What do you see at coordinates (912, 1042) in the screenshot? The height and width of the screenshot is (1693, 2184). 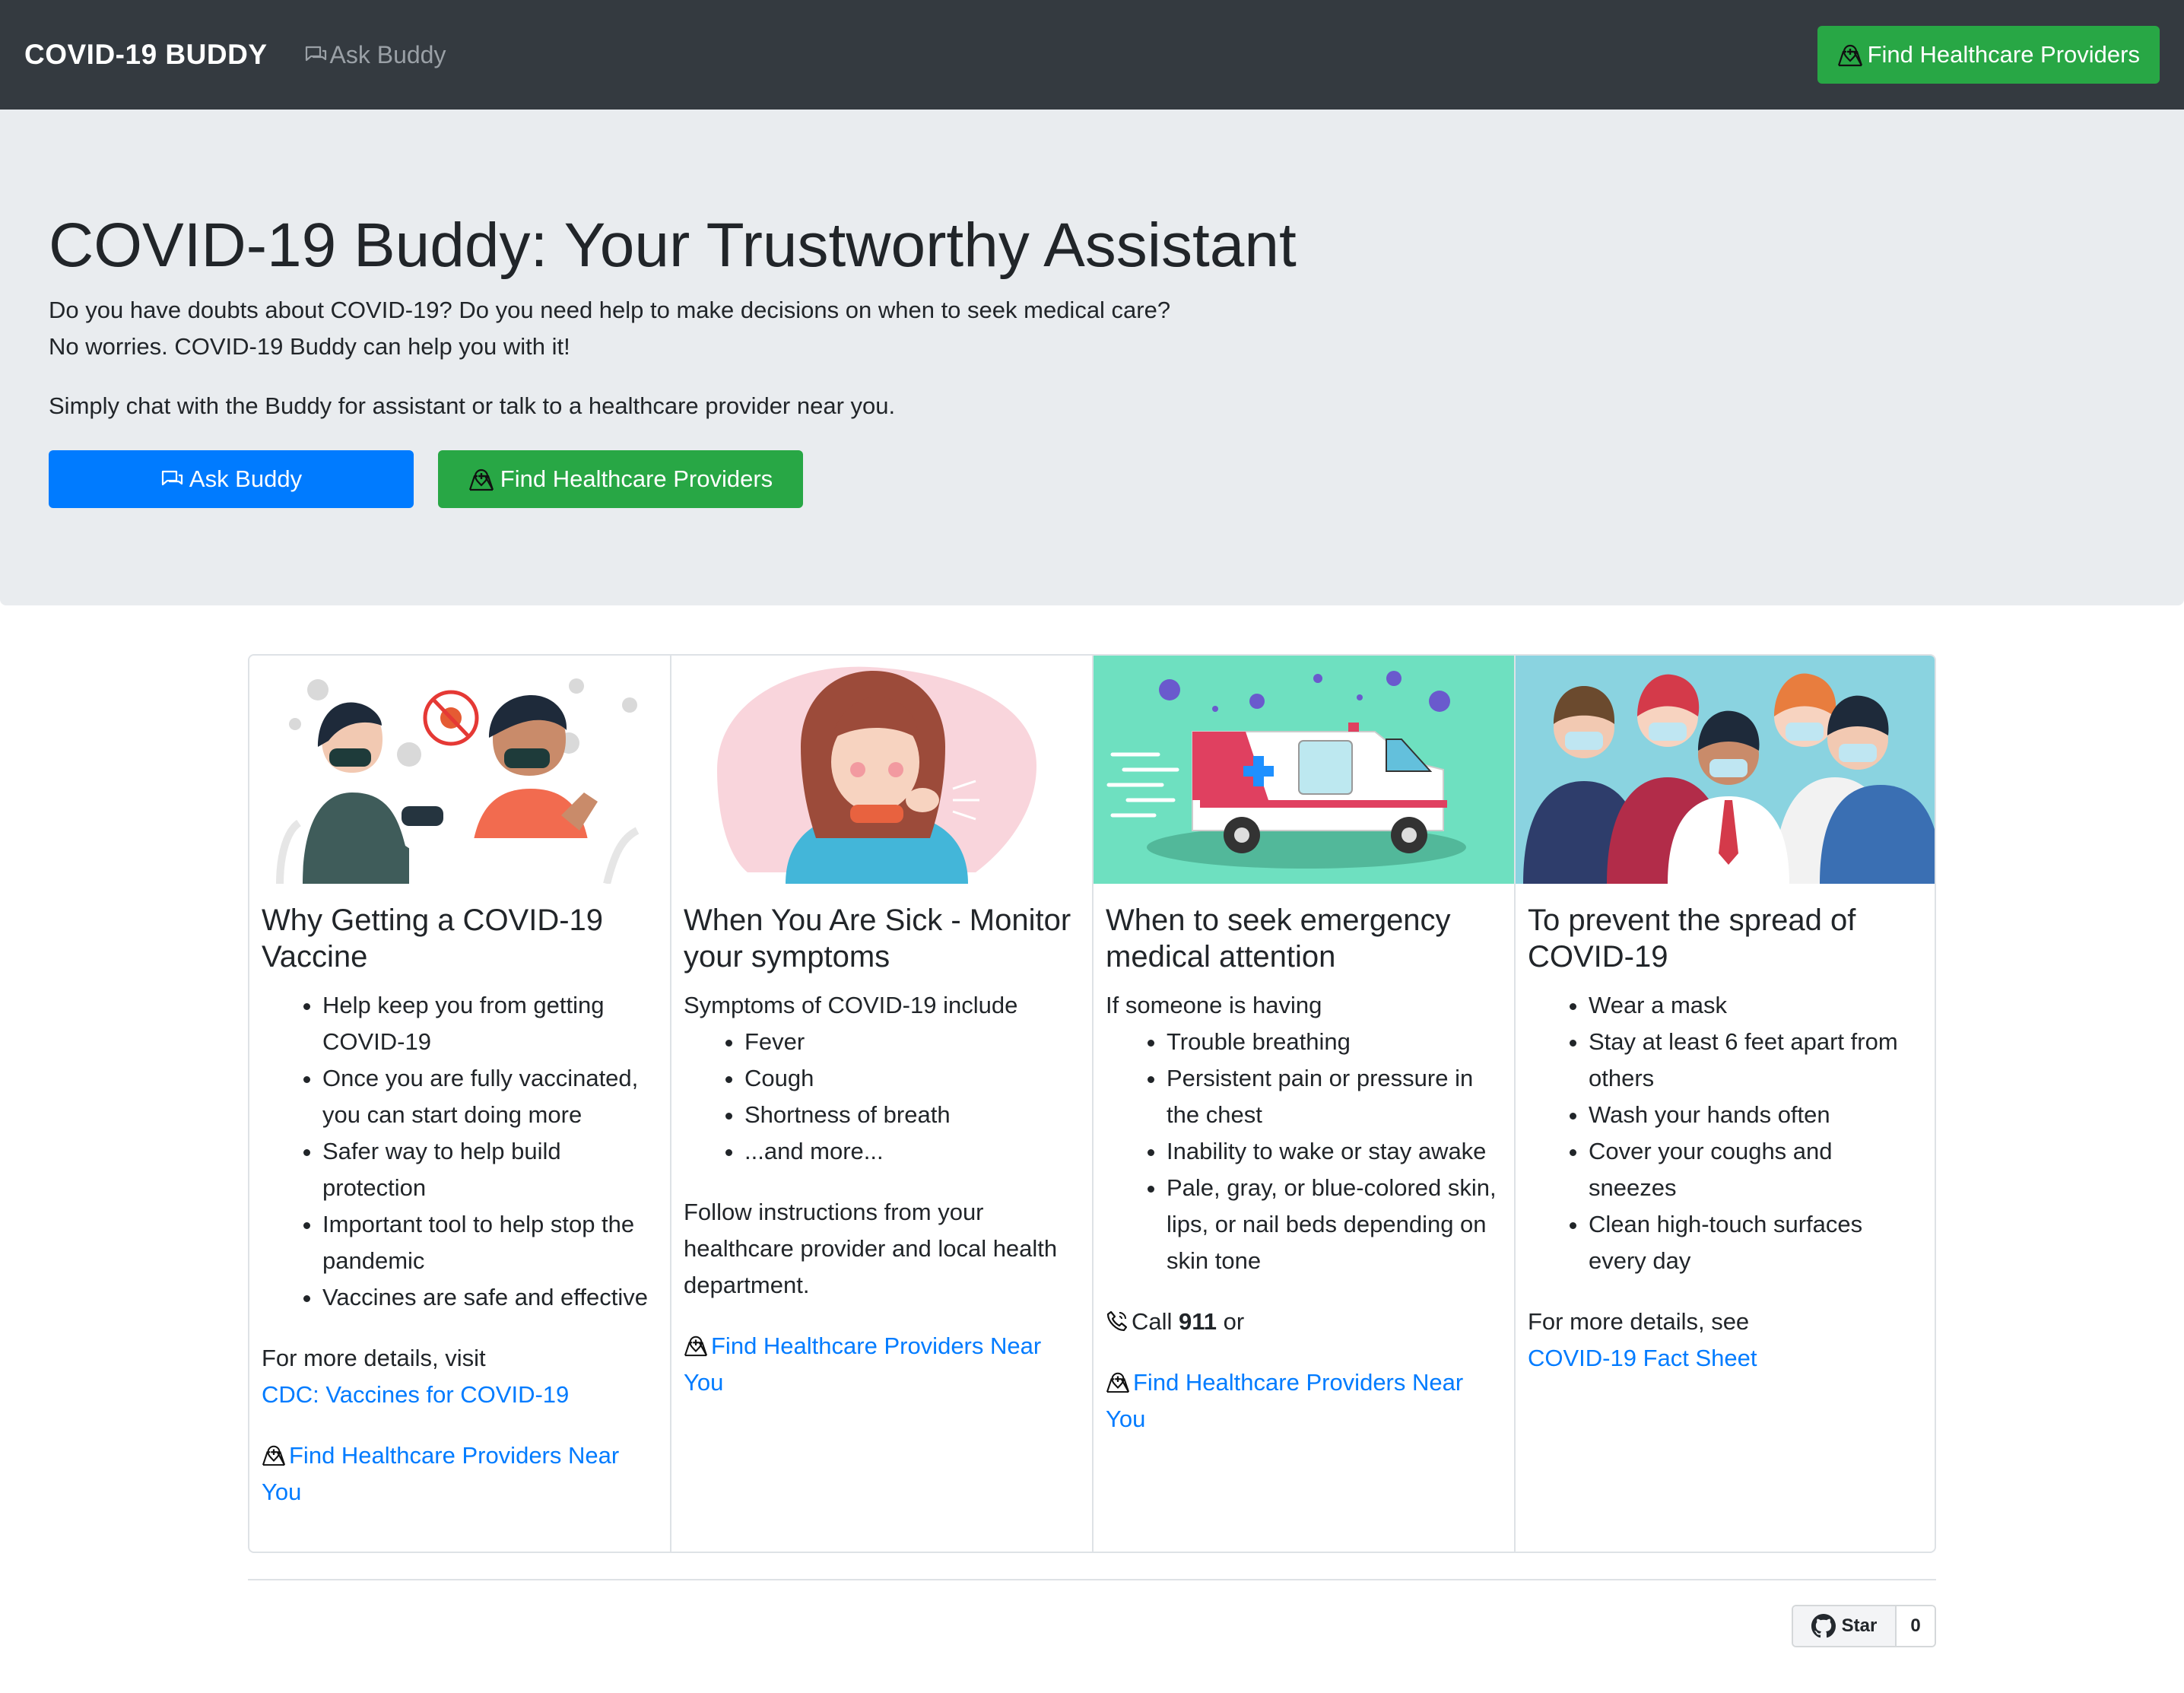 I see `list-item: Fever` at bounding box center [912, 1042].